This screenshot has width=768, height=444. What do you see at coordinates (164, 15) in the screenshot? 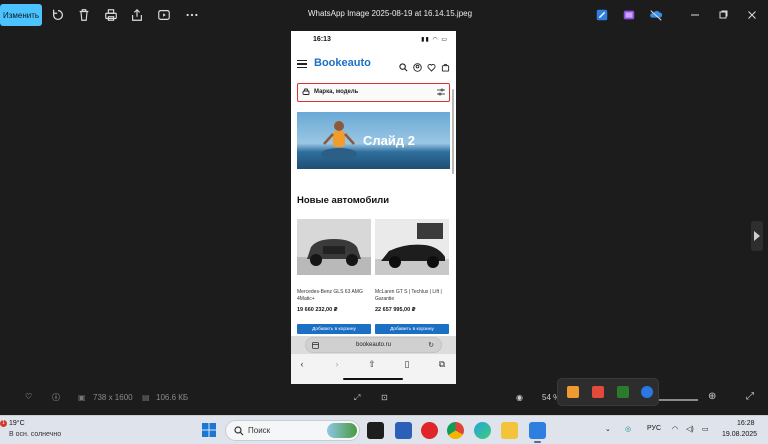
I see `slideshow-icon` at bounding box center [164, 15].